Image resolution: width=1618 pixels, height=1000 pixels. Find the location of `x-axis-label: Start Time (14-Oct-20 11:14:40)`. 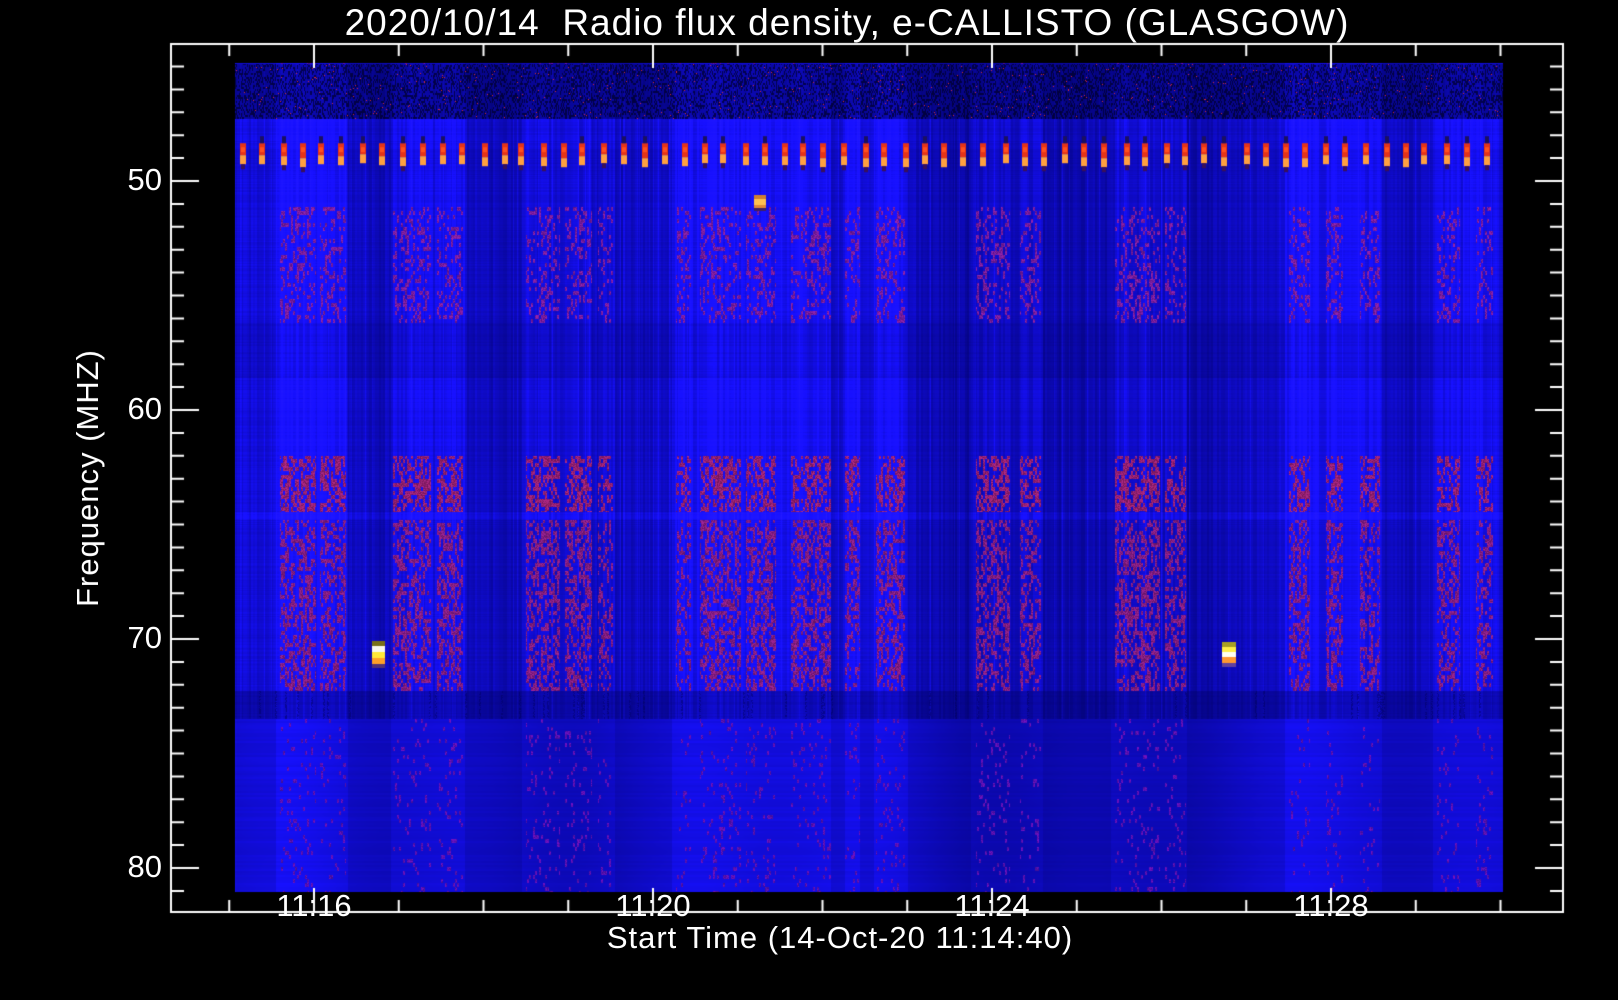

x-axis-label: Start Time (14-Oct-20 11:14:40) is located at coordinates (840, 937).